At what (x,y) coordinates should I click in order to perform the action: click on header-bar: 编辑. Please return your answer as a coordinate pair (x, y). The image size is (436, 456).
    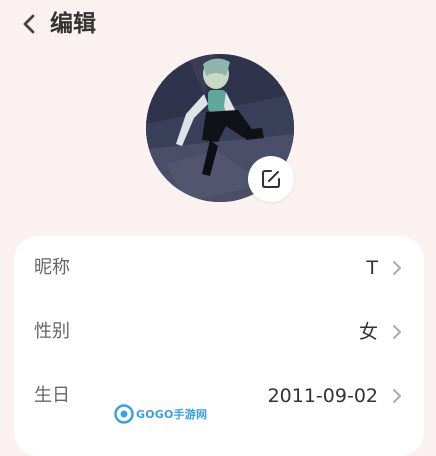
    Looking at the image, I should click on (218, 25).